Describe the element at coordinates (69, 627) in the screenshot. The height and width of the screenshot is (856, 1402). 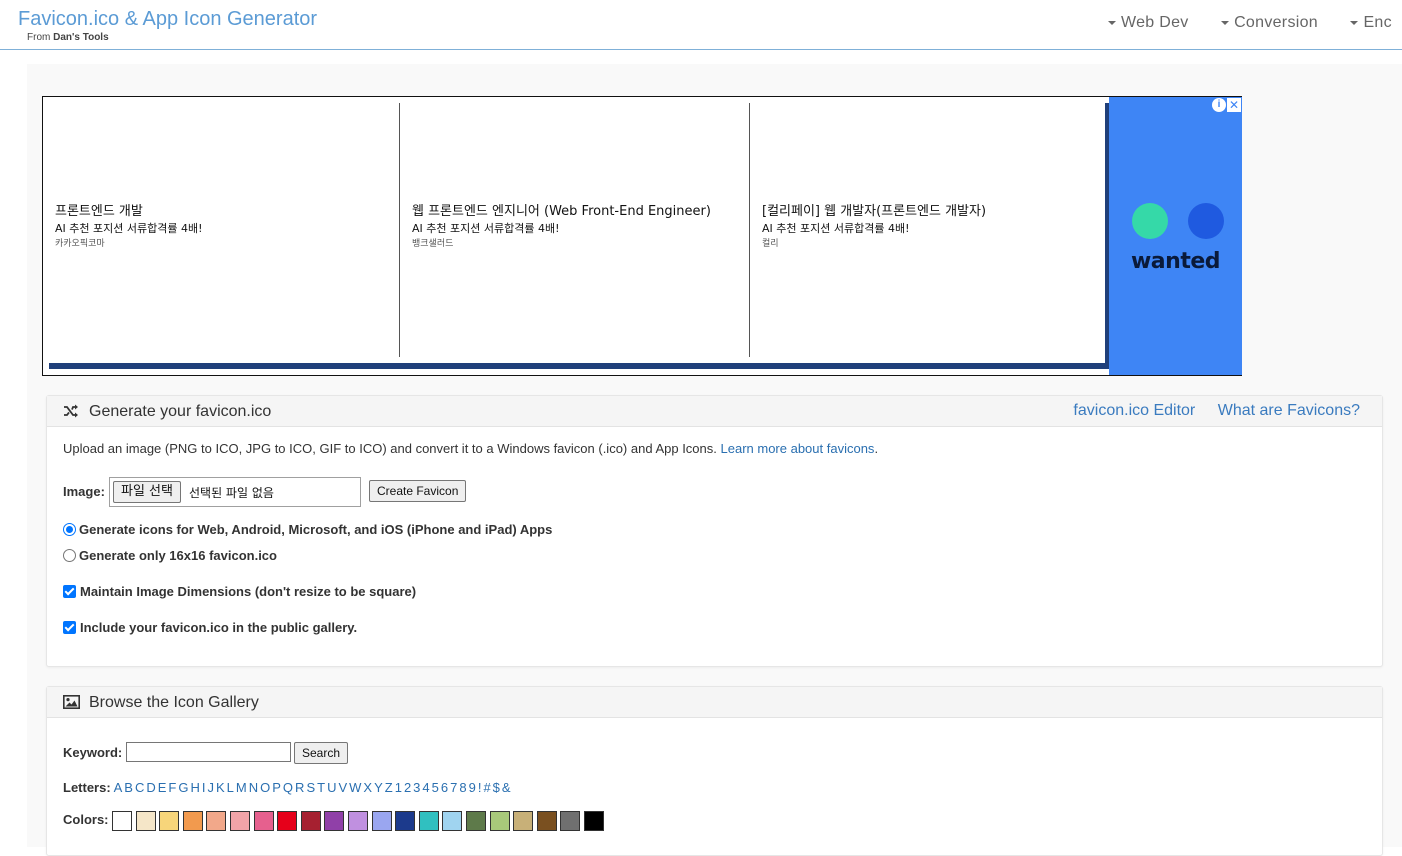
I see `checkbox-include-gallery` at that location.